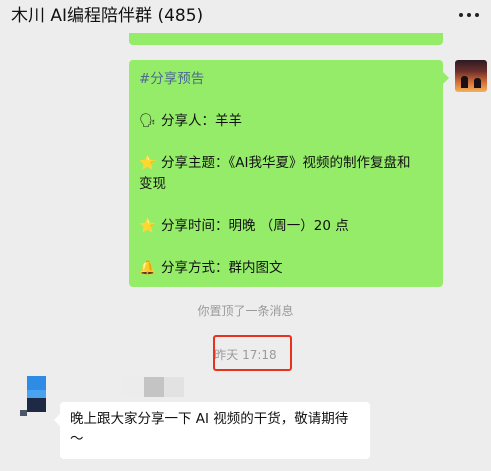  I want to click on more-dots-icon, so click(469, 15).